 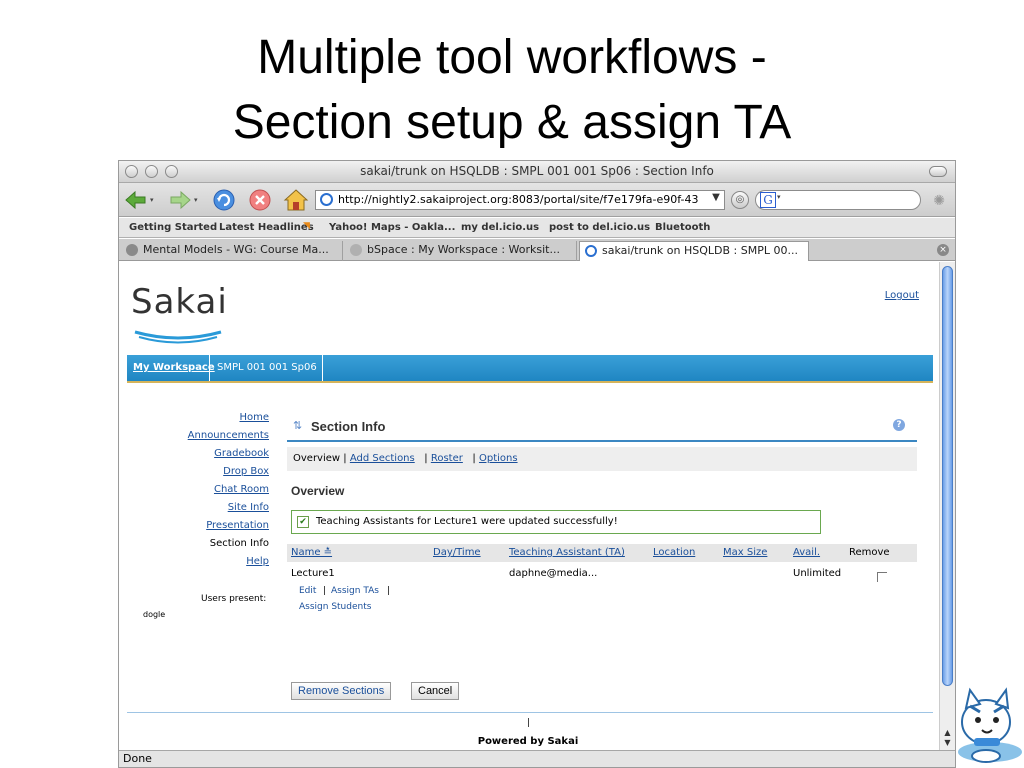 What do you see at coordinates (716, 200) in the screenshot?
I see `url-history-dropdown: ▼` at bounding box center [716, 200].